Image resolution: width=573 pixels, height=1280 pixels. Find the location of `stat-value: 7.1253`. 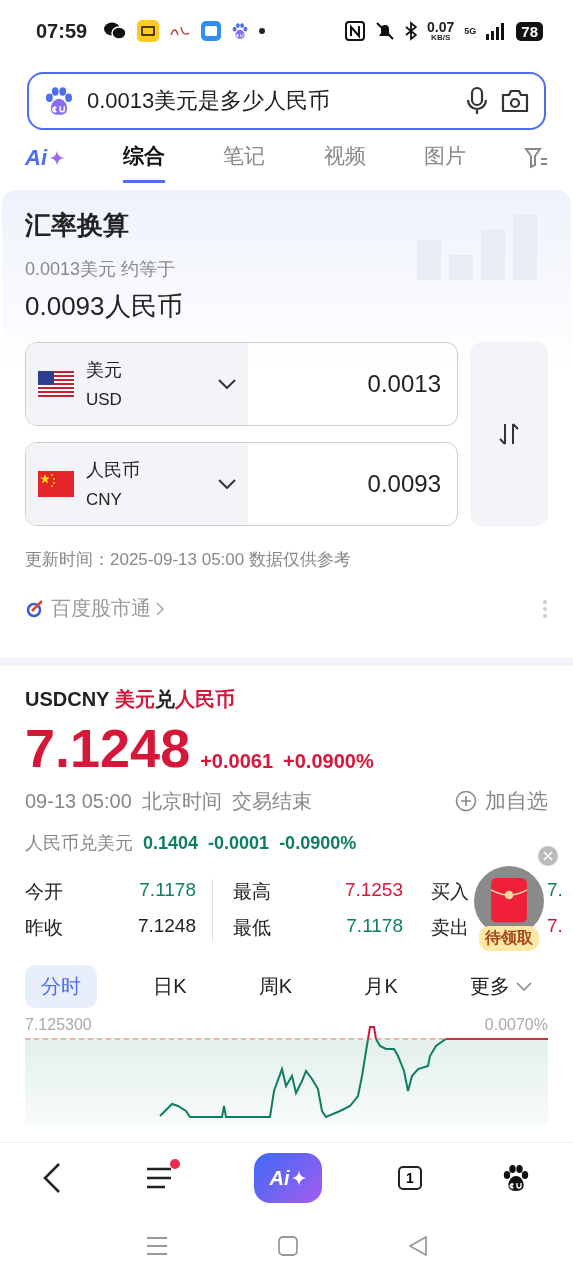

stat-value: 7.1253 is located at coordinates (373, 890).